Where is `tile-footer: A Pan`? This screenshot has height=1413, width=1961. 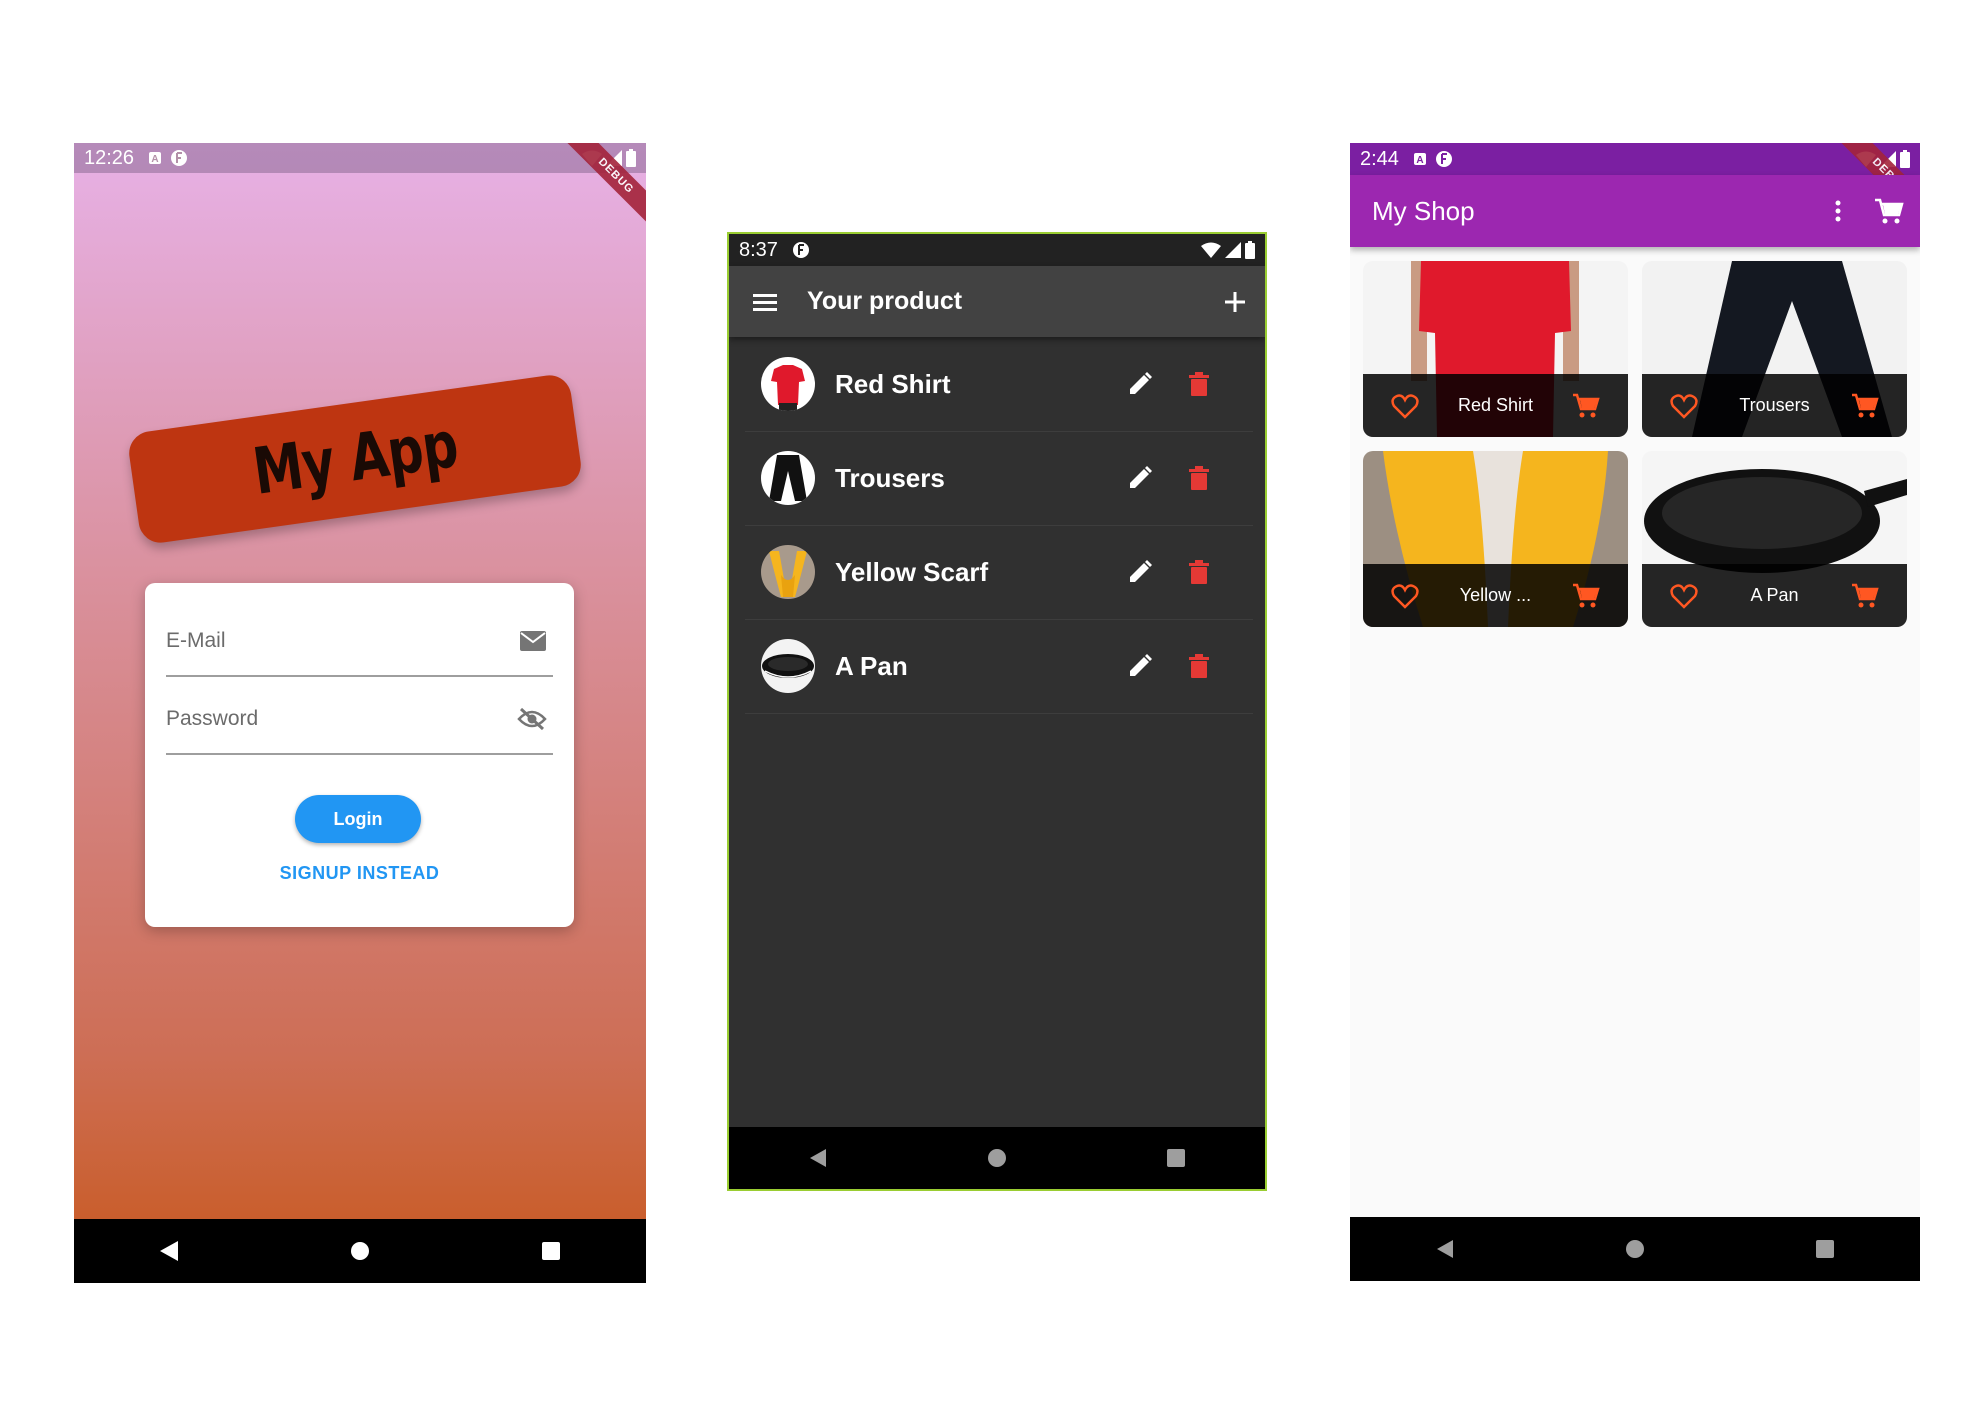
tile-footer: A Pan is located at coordinates (1774, 595).